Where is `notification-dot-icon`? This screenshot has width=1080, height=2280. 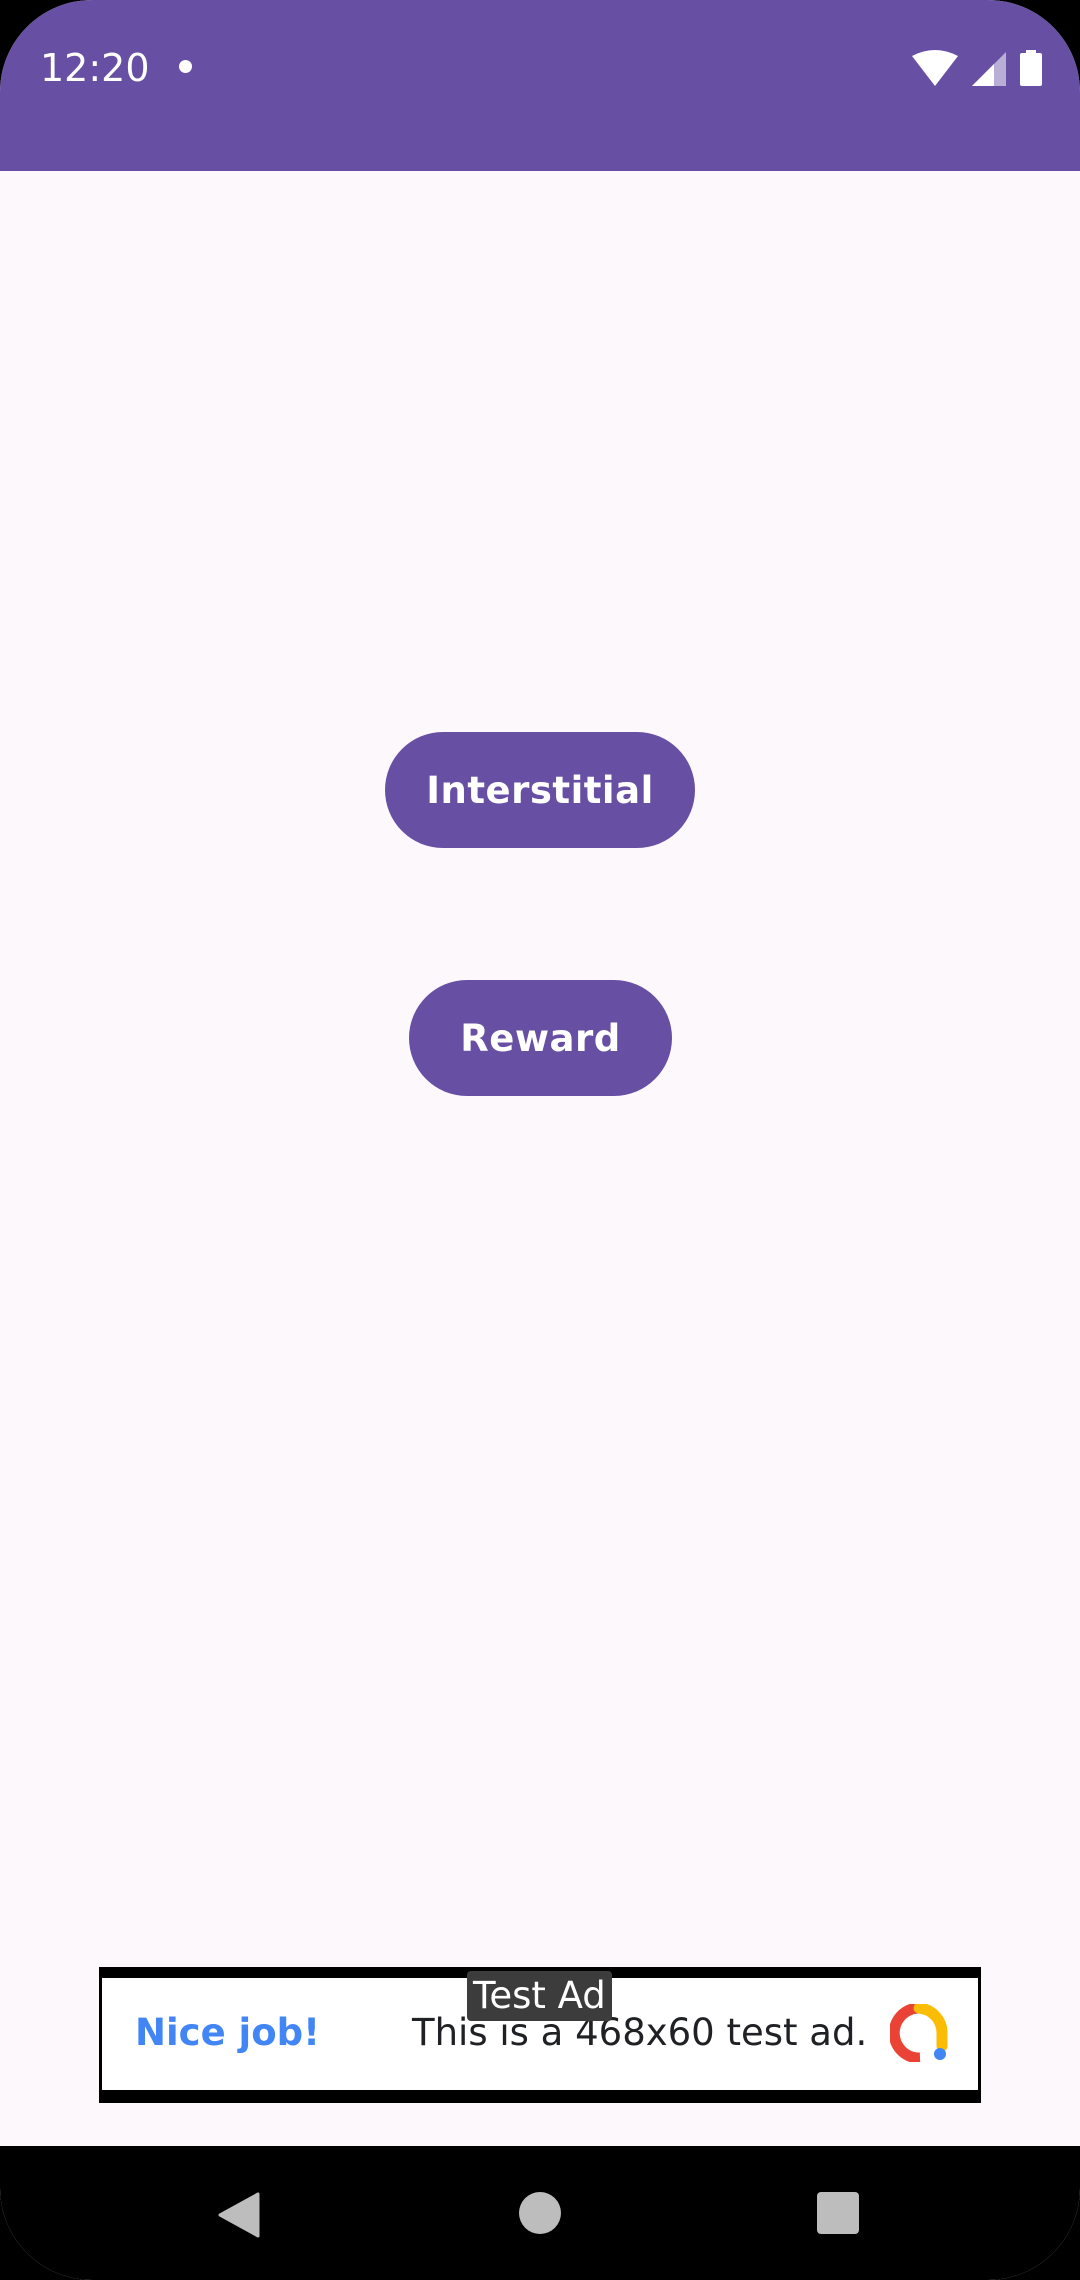 notification-dot-icon is located at coordinates (185, 66).